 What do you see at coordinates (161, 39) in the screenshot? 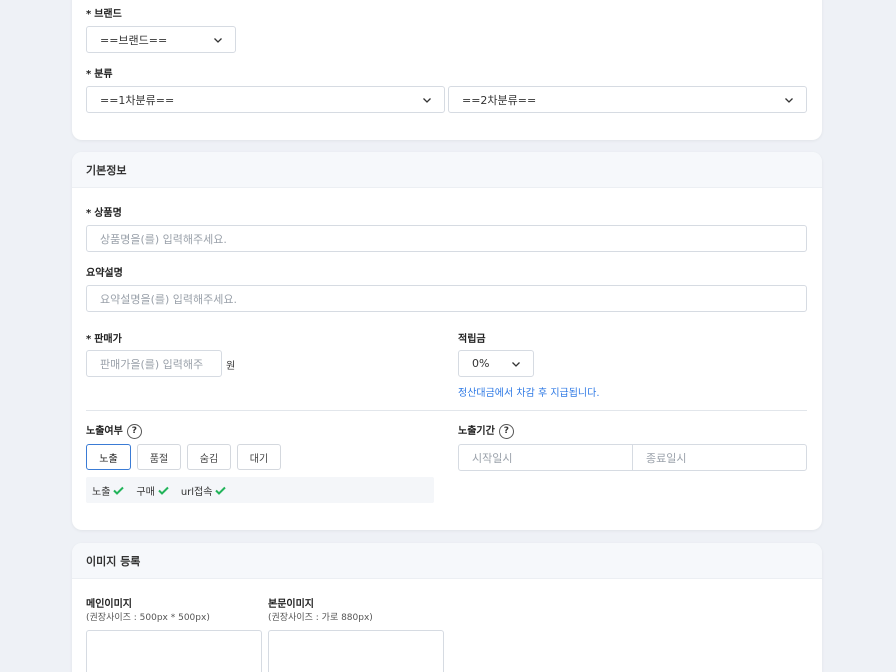
I see `brand-select: ==브랜드==` at bounding box center [161, 39].